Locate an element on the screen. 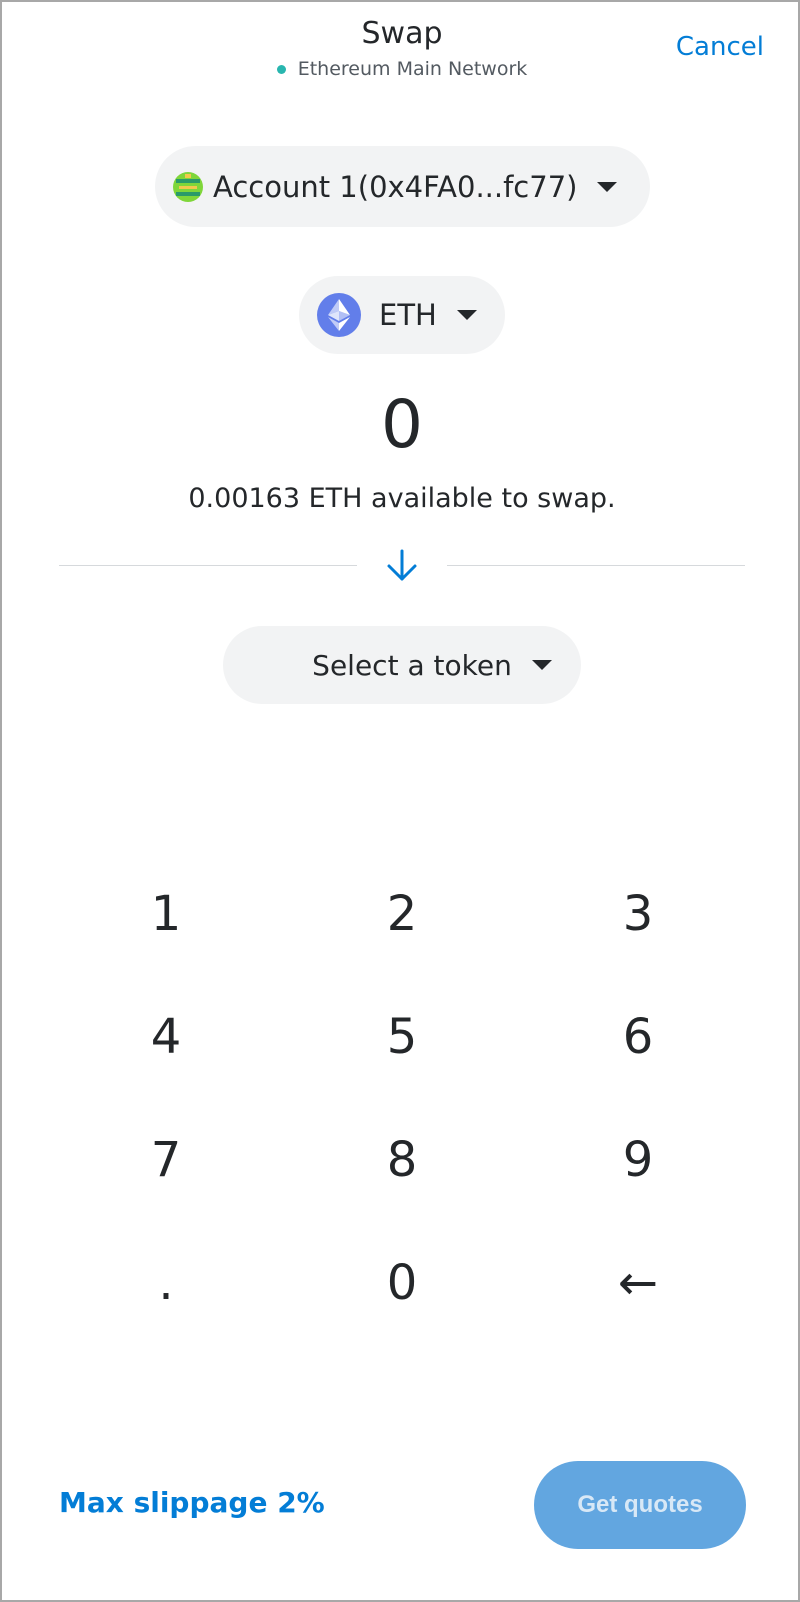 This screenshot has width=800, height=1602. source-token-selector: ETH is located at coordinates (402, 315).